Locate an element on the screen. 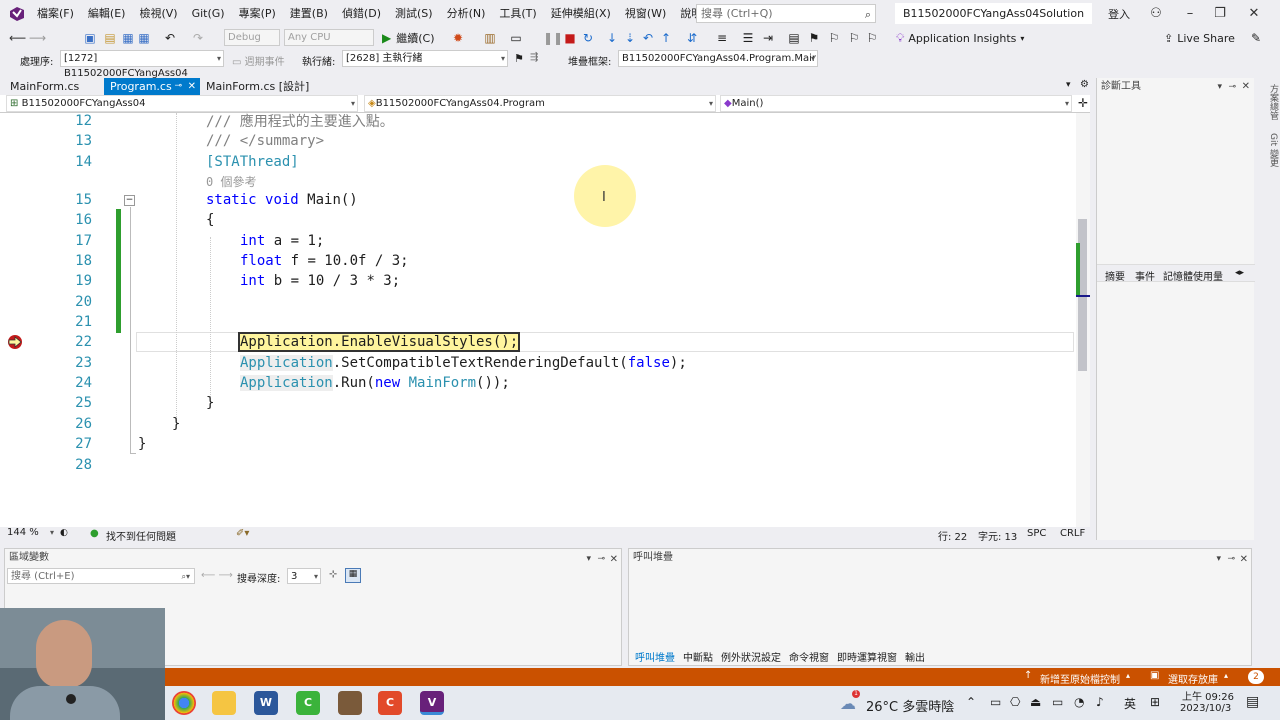 The height and width of the screenshot is (720, 1280). open-folder-icon: ▤ is located at coordinates (110, 38).